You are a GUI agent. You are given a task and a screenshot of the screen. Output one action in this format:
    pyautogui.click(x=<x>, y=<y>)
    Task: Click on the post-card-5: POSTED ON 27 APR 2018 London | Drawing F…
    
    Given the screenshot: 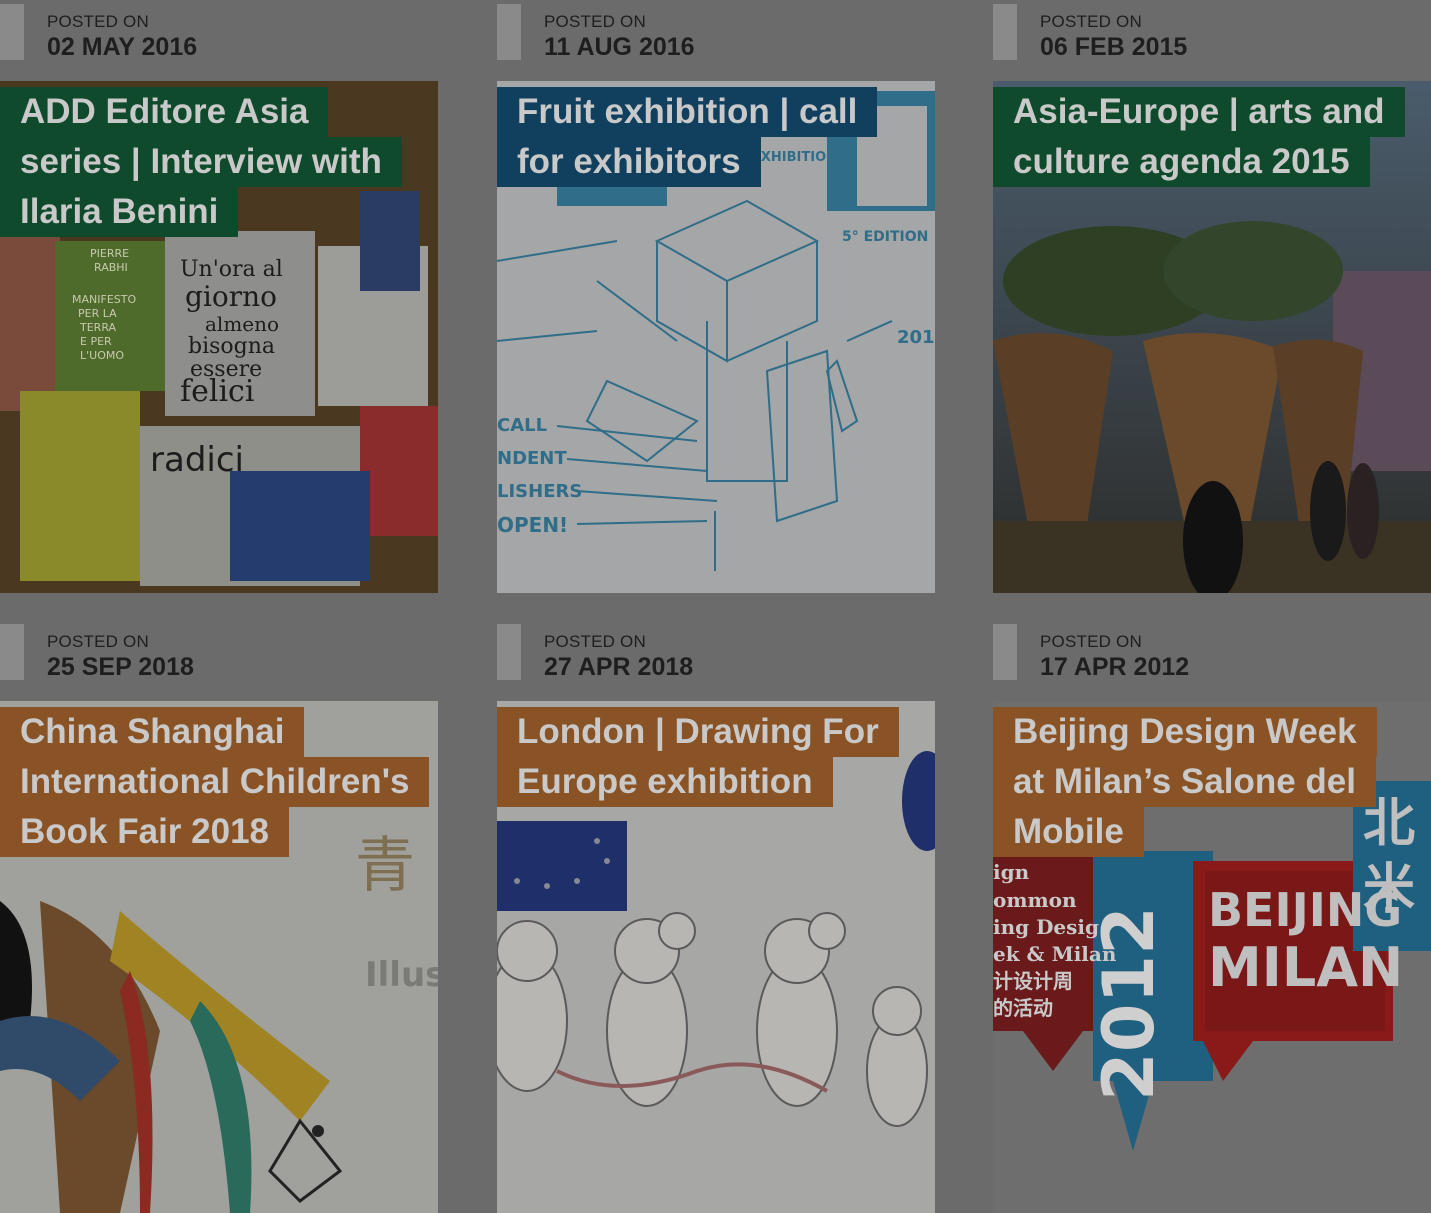 What is the action you would take?
    pyautogui.click(x=716, y=916)
    